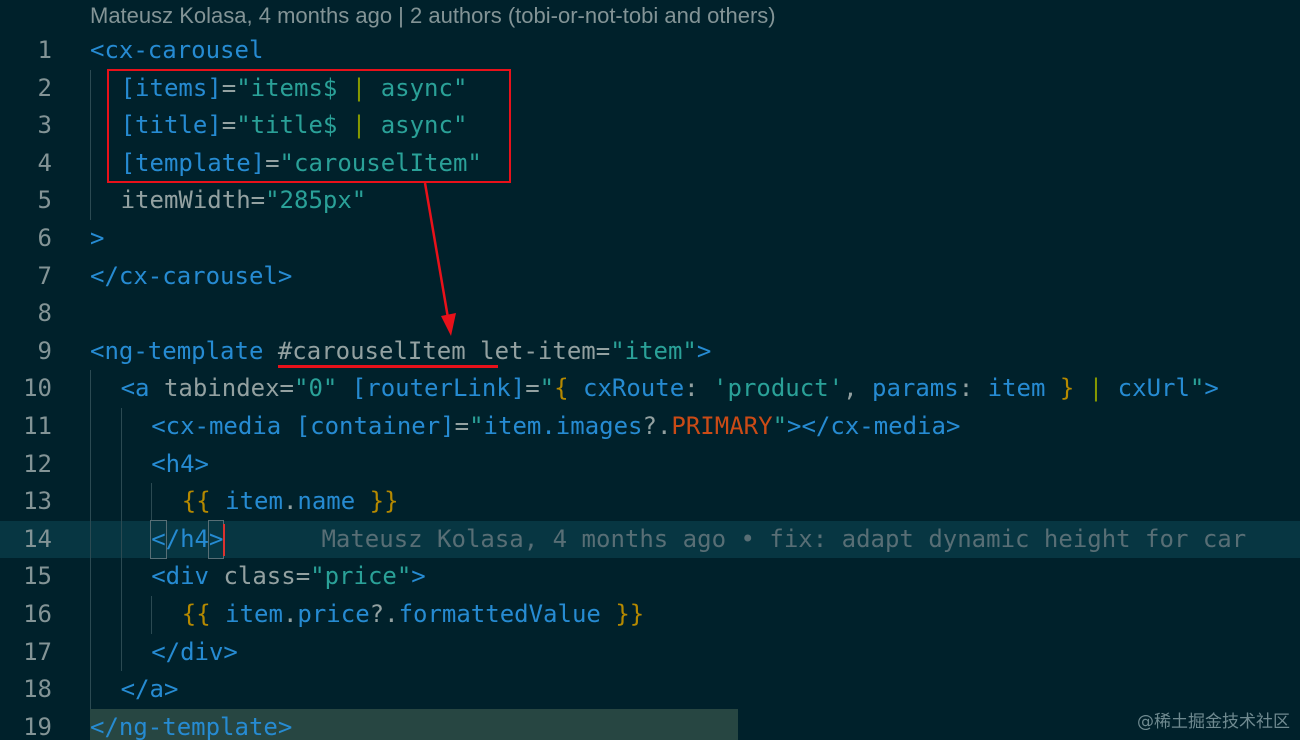 The image size is (1300, 740). I want to click on code-token: "price", so click(361, 576).